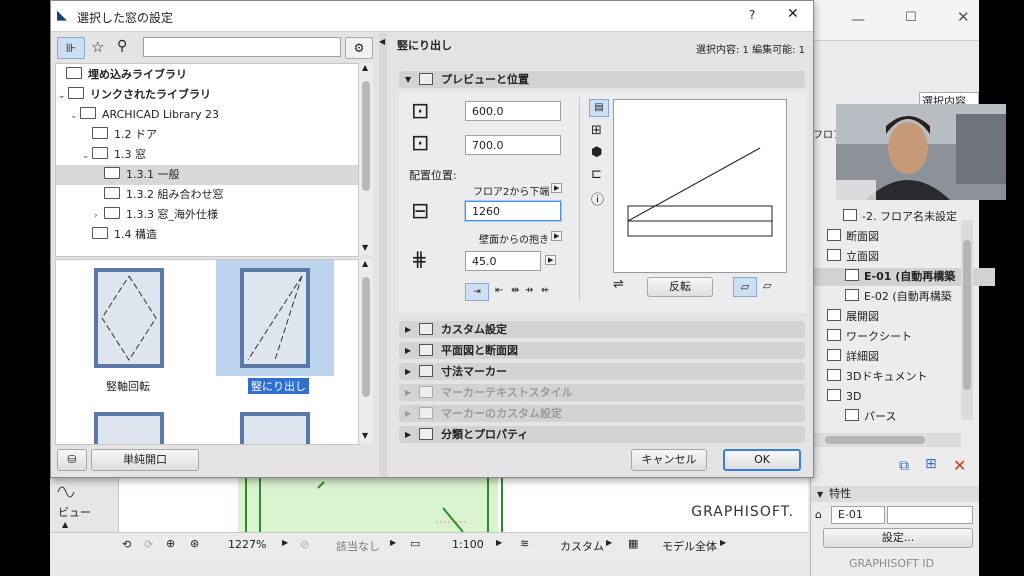  I want to click on undo-icon: ⟲, so click(126, 544).